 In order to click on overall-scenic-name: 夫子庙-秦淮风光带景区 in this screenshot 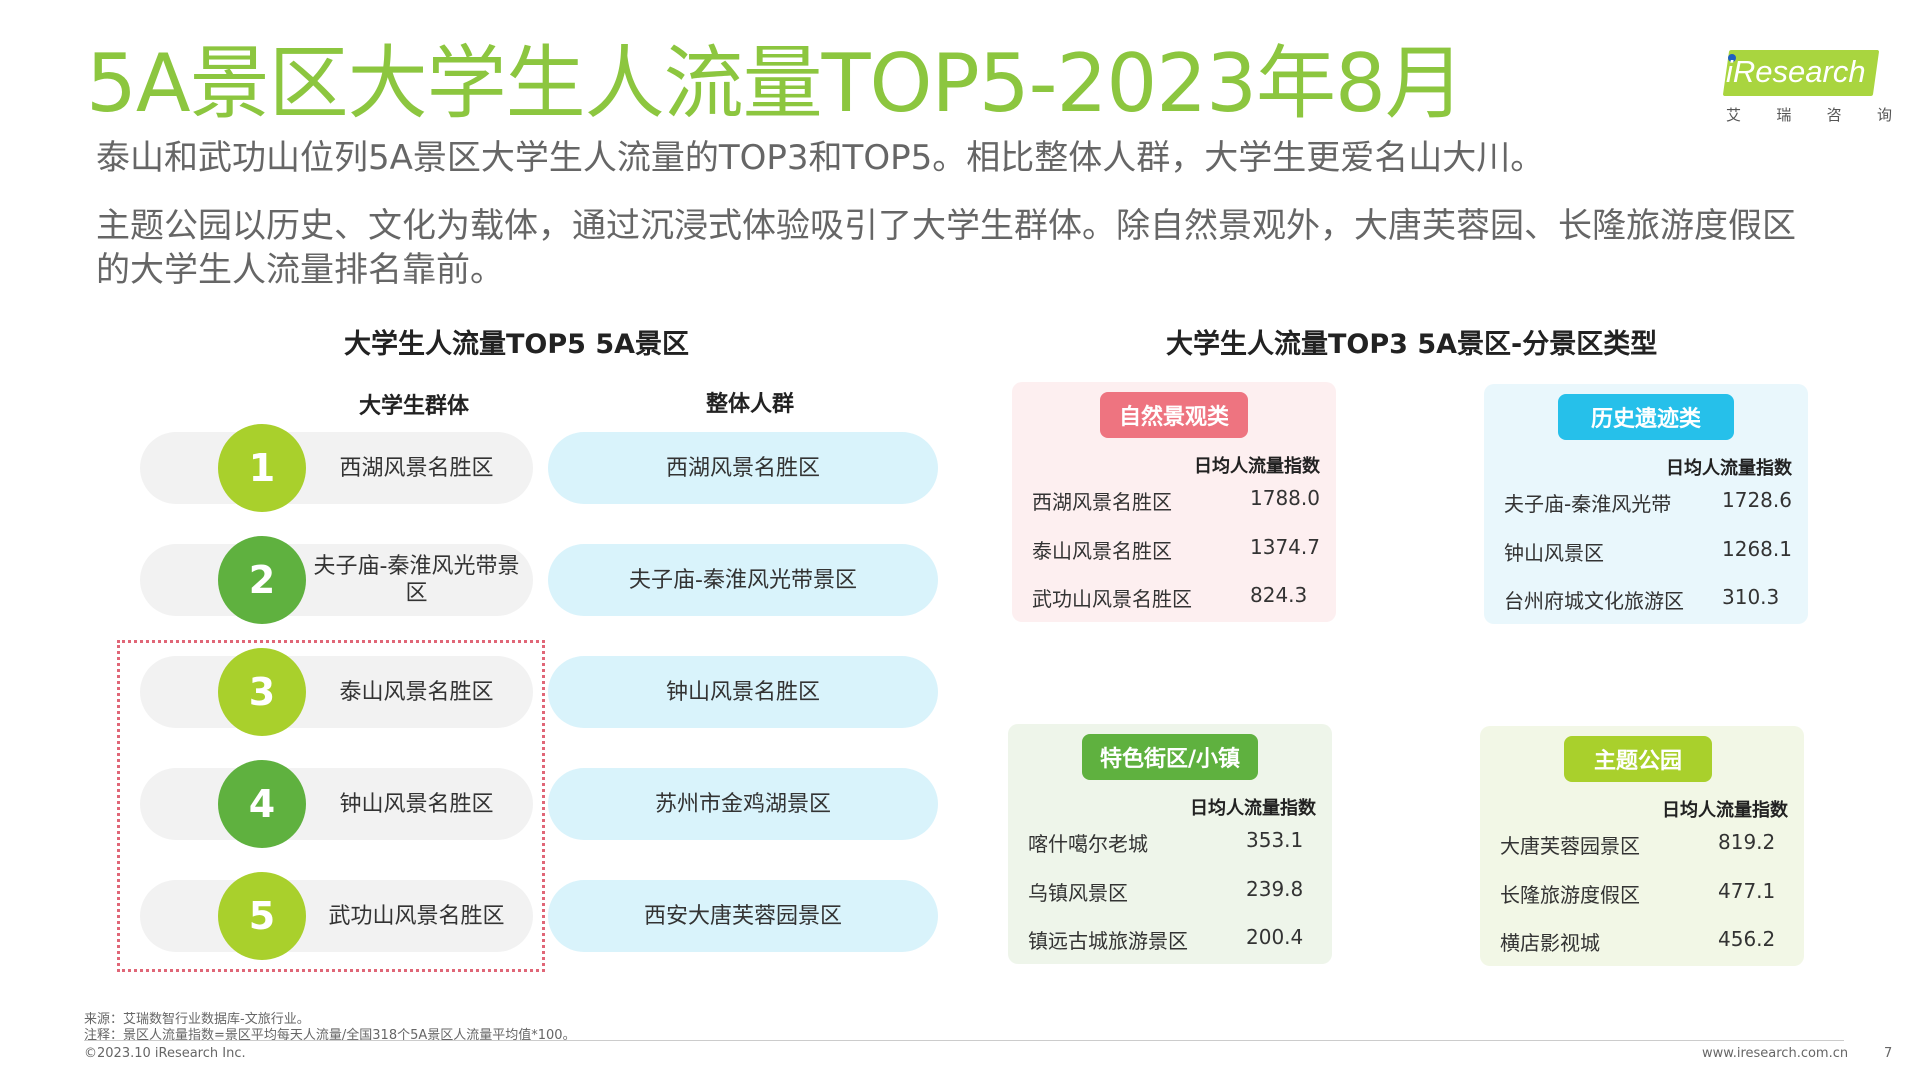, I will do `click(743, 580)`.